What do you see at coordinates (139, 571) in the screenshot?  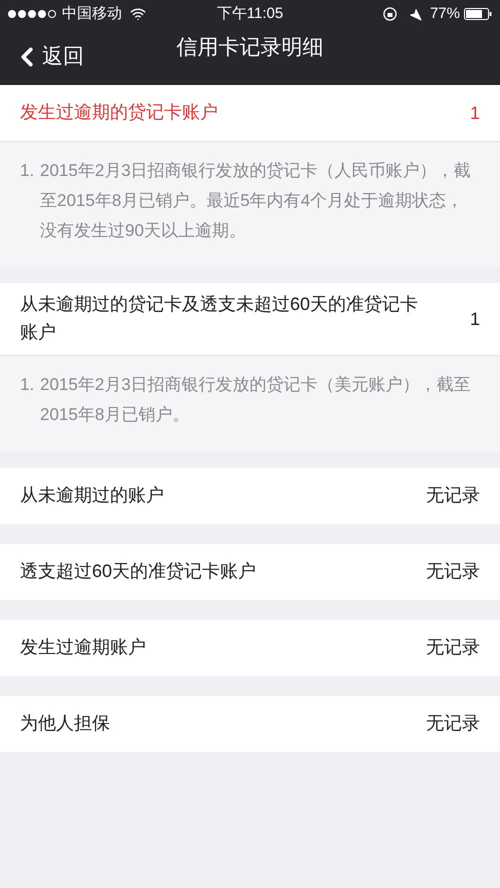 I see `record-label: 透支超过60天的准贷记卡账户` at bounding box center [139, 571].